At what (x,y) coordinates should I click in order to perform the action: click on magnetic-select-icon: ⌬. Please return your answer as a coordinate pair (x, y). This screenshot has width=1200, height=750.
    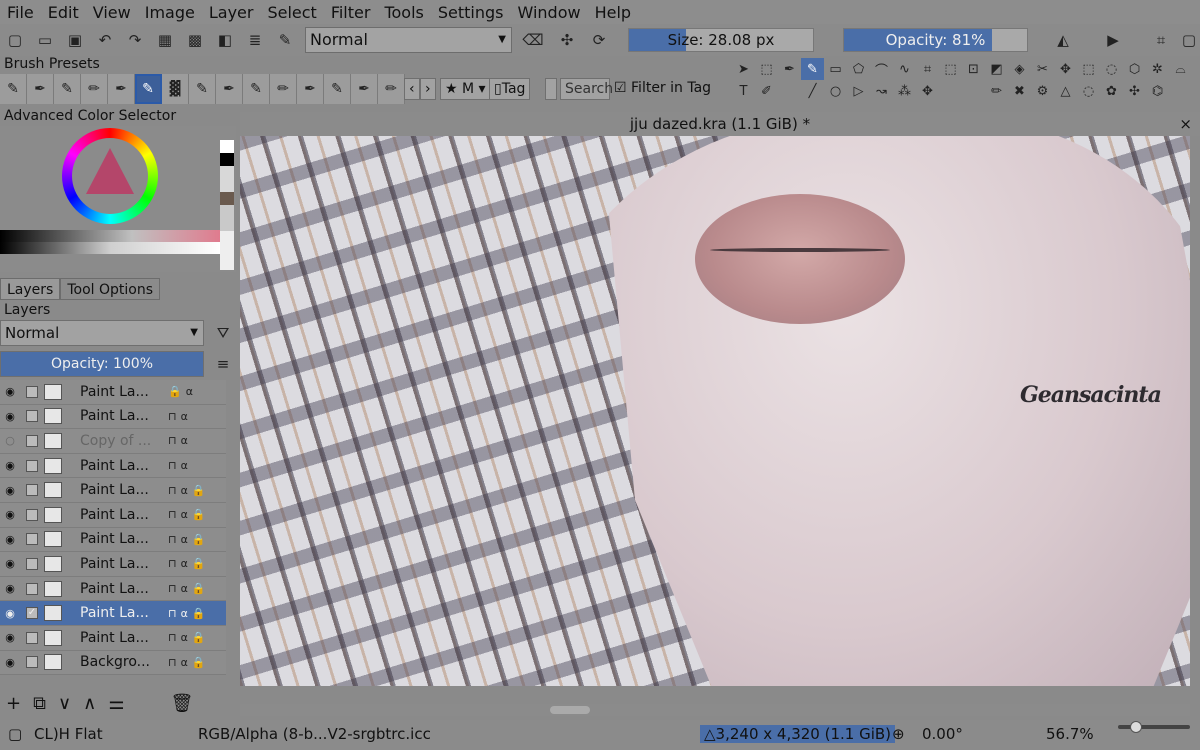
    Looking at the image, I should click on (1157, 91).